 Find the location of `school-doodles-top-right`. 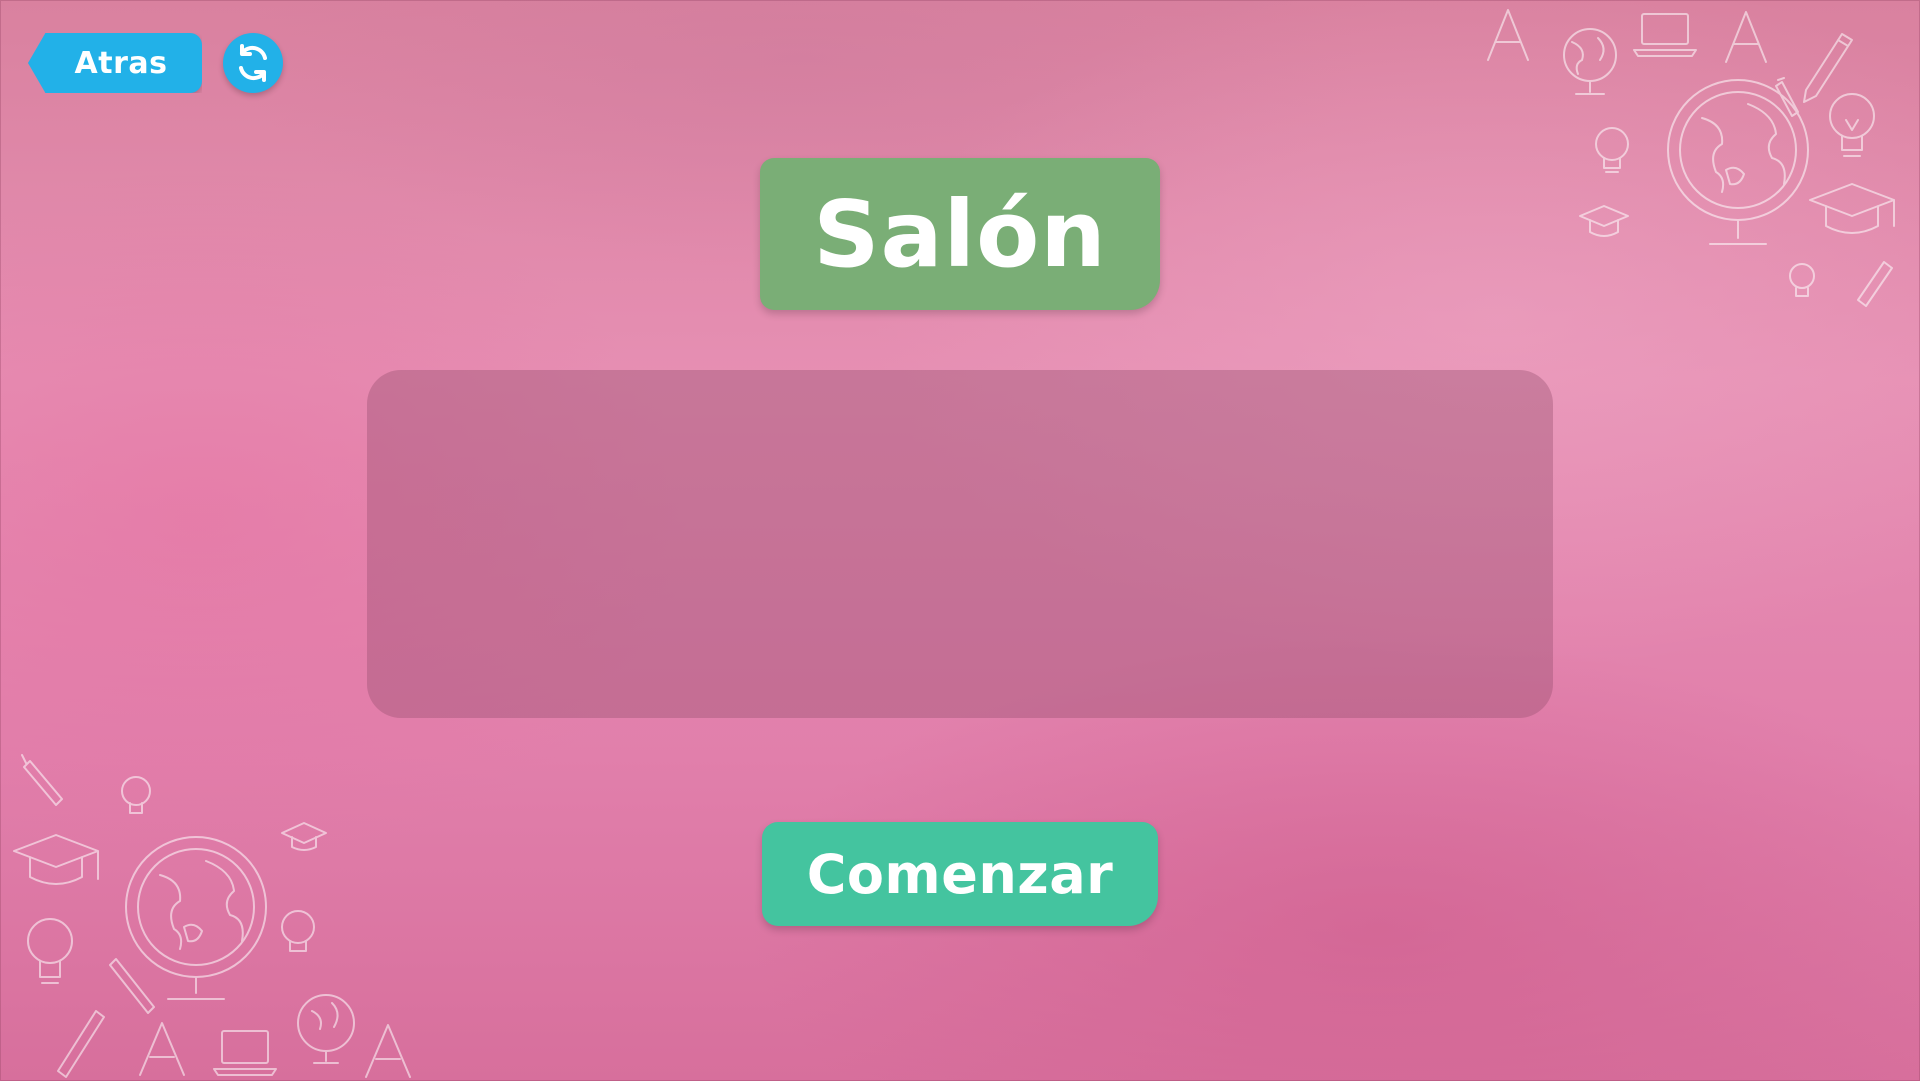

school-doodles-top-right is located at coordinates (1691, 158).